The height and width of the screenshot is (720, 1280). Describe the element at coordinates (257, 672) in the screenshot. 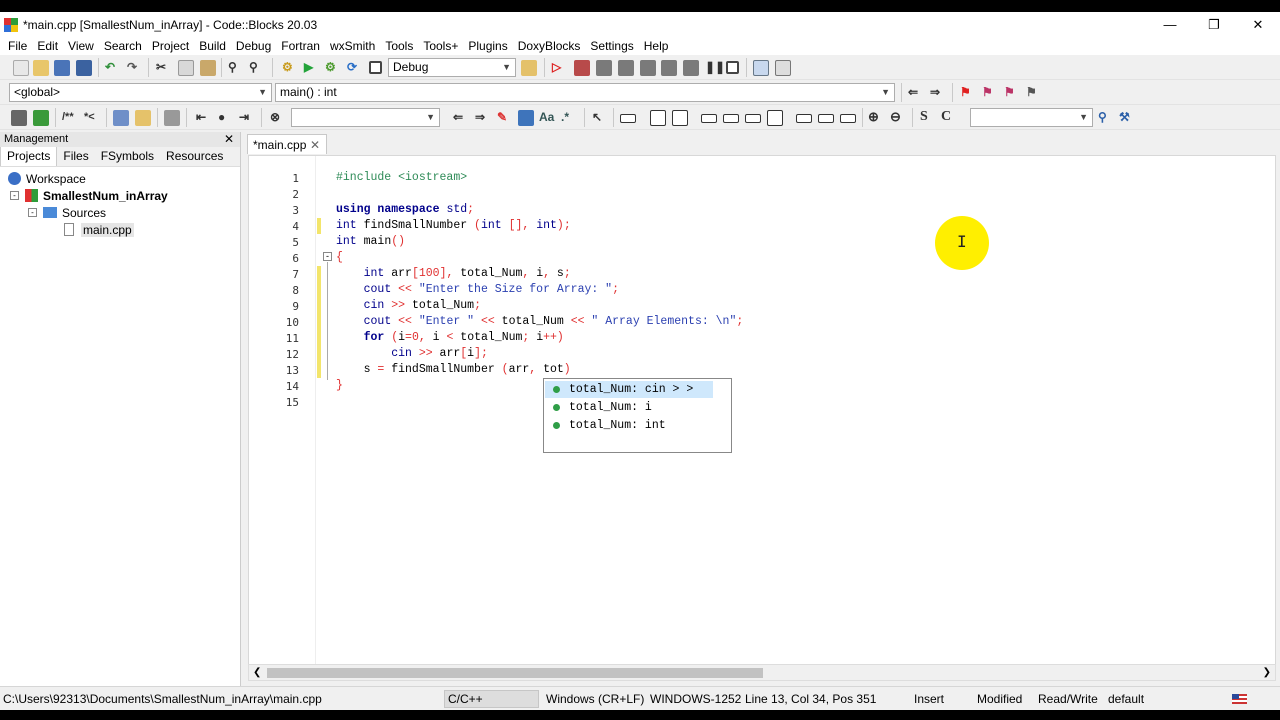

I see `scroll-left-icon: ❮` at that location.